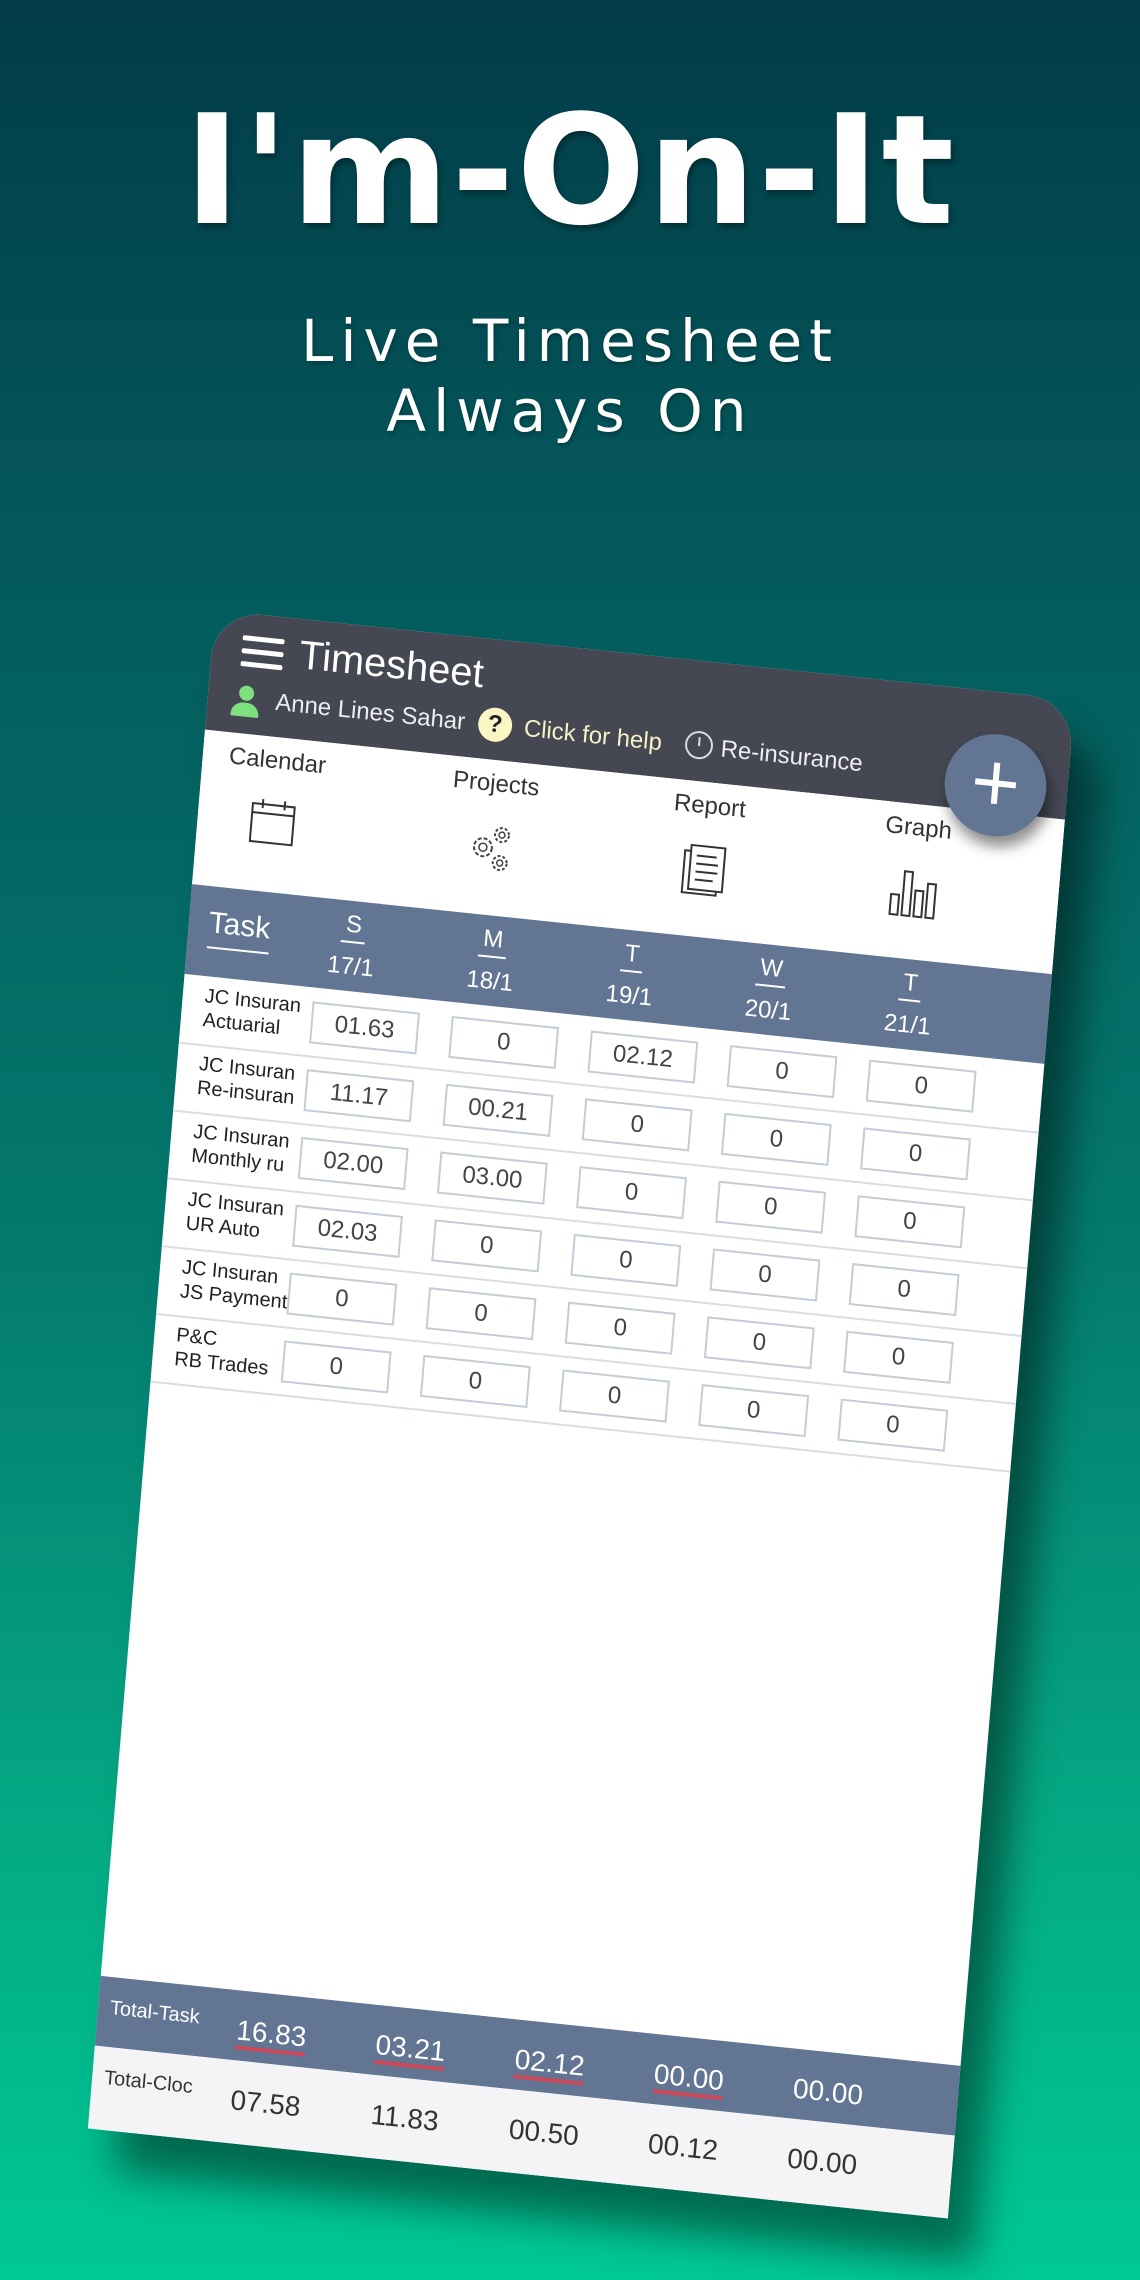 The height and width of the screenshot is (2280, 1140). What do you see at coordinates (593, 736) in the screenshot?
I see `help-link: Click for help` at bounding box center [593, 736].